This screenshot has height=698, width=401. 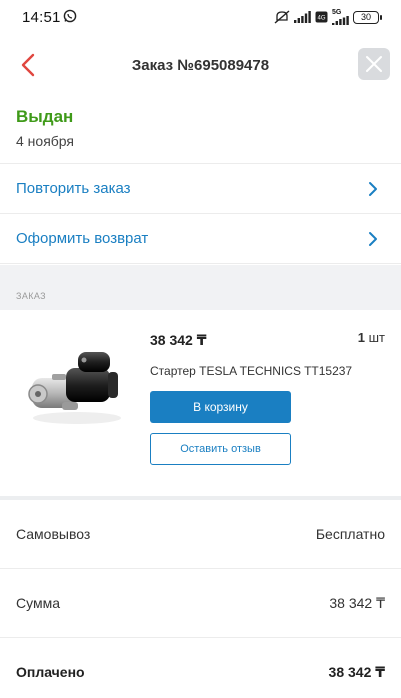 I want to click on summary-value: Бесплатно, so click(x=350, y=534).